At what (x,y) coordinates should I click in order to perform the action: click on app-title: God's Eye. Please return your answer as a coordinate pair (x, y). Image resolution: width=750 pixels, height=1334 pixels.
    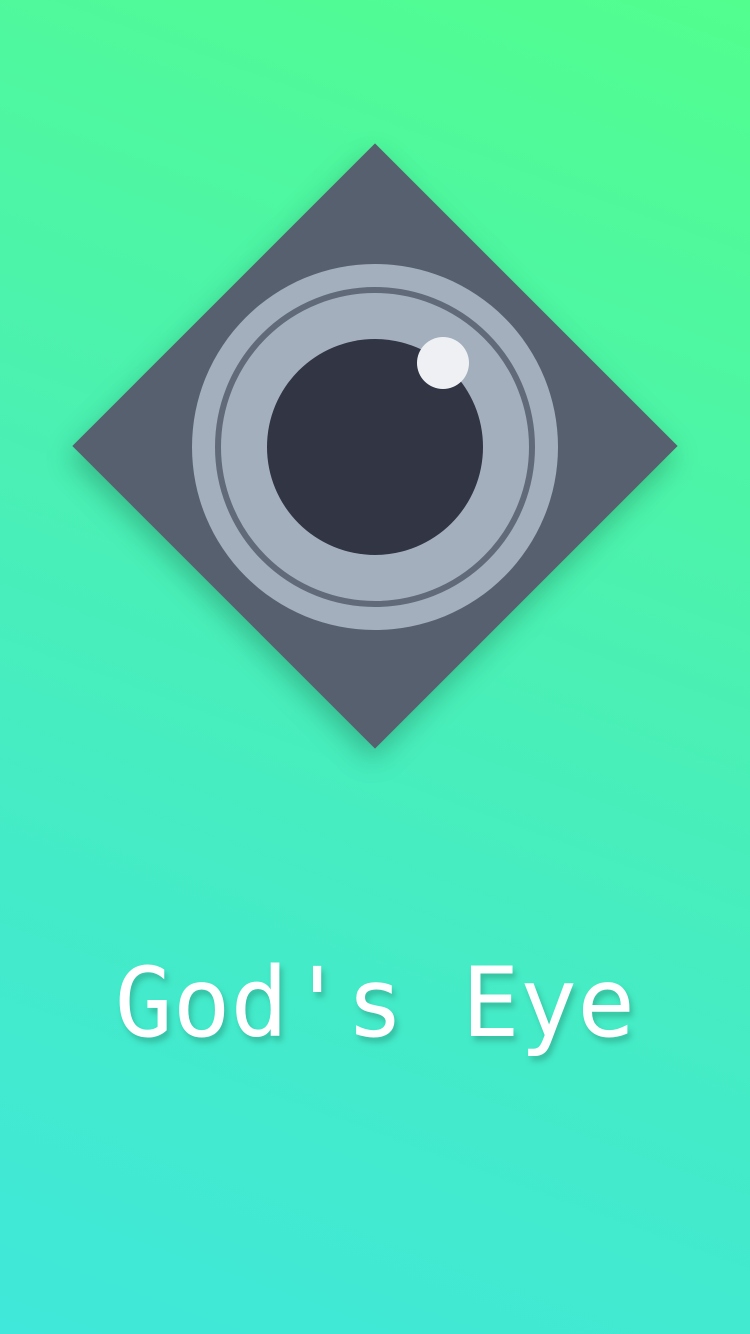
    Looking at the image, I should click on (375, 1003).